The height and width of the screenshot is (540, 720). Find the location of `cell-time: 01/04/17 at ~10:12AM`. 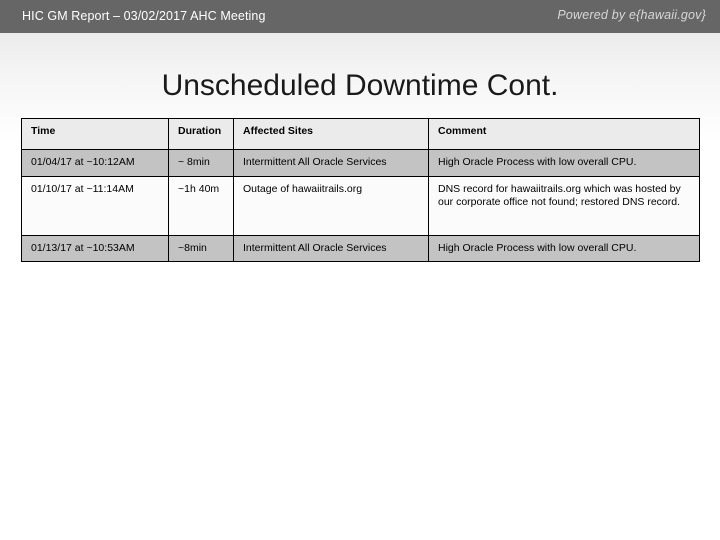

cell-time: 01/04/17 at ~10:12AM is located at coordinates (95, 163).